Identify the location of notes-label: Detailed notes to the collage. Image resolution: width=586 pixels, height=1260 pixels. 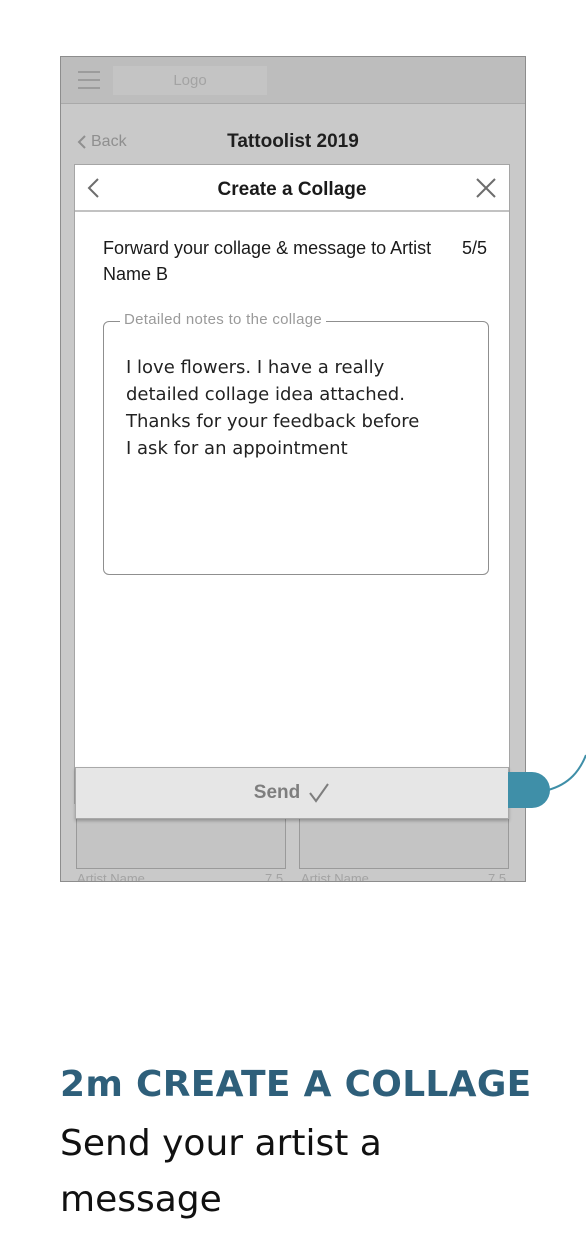
(223, 319).